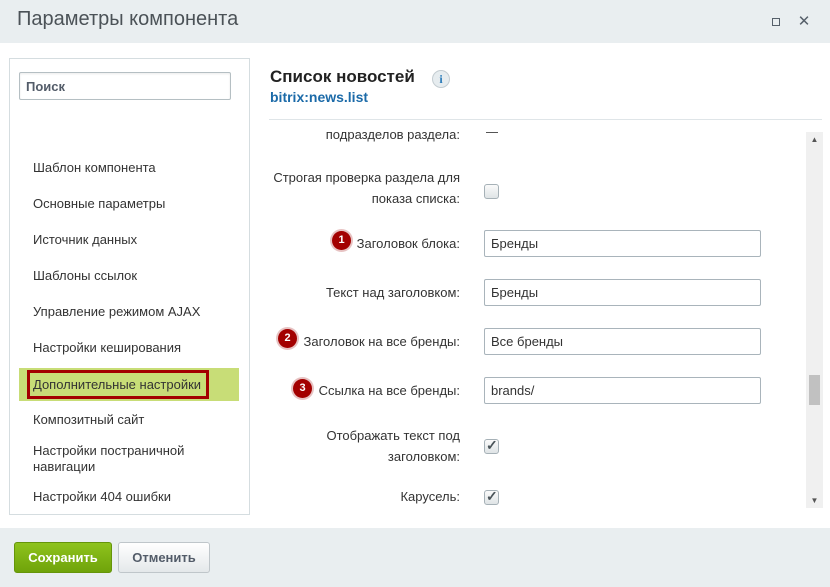  Describe the element at coordinates (408, 243) in the screenshot. I see `block-title-label: Заголовок блока:` at that location.